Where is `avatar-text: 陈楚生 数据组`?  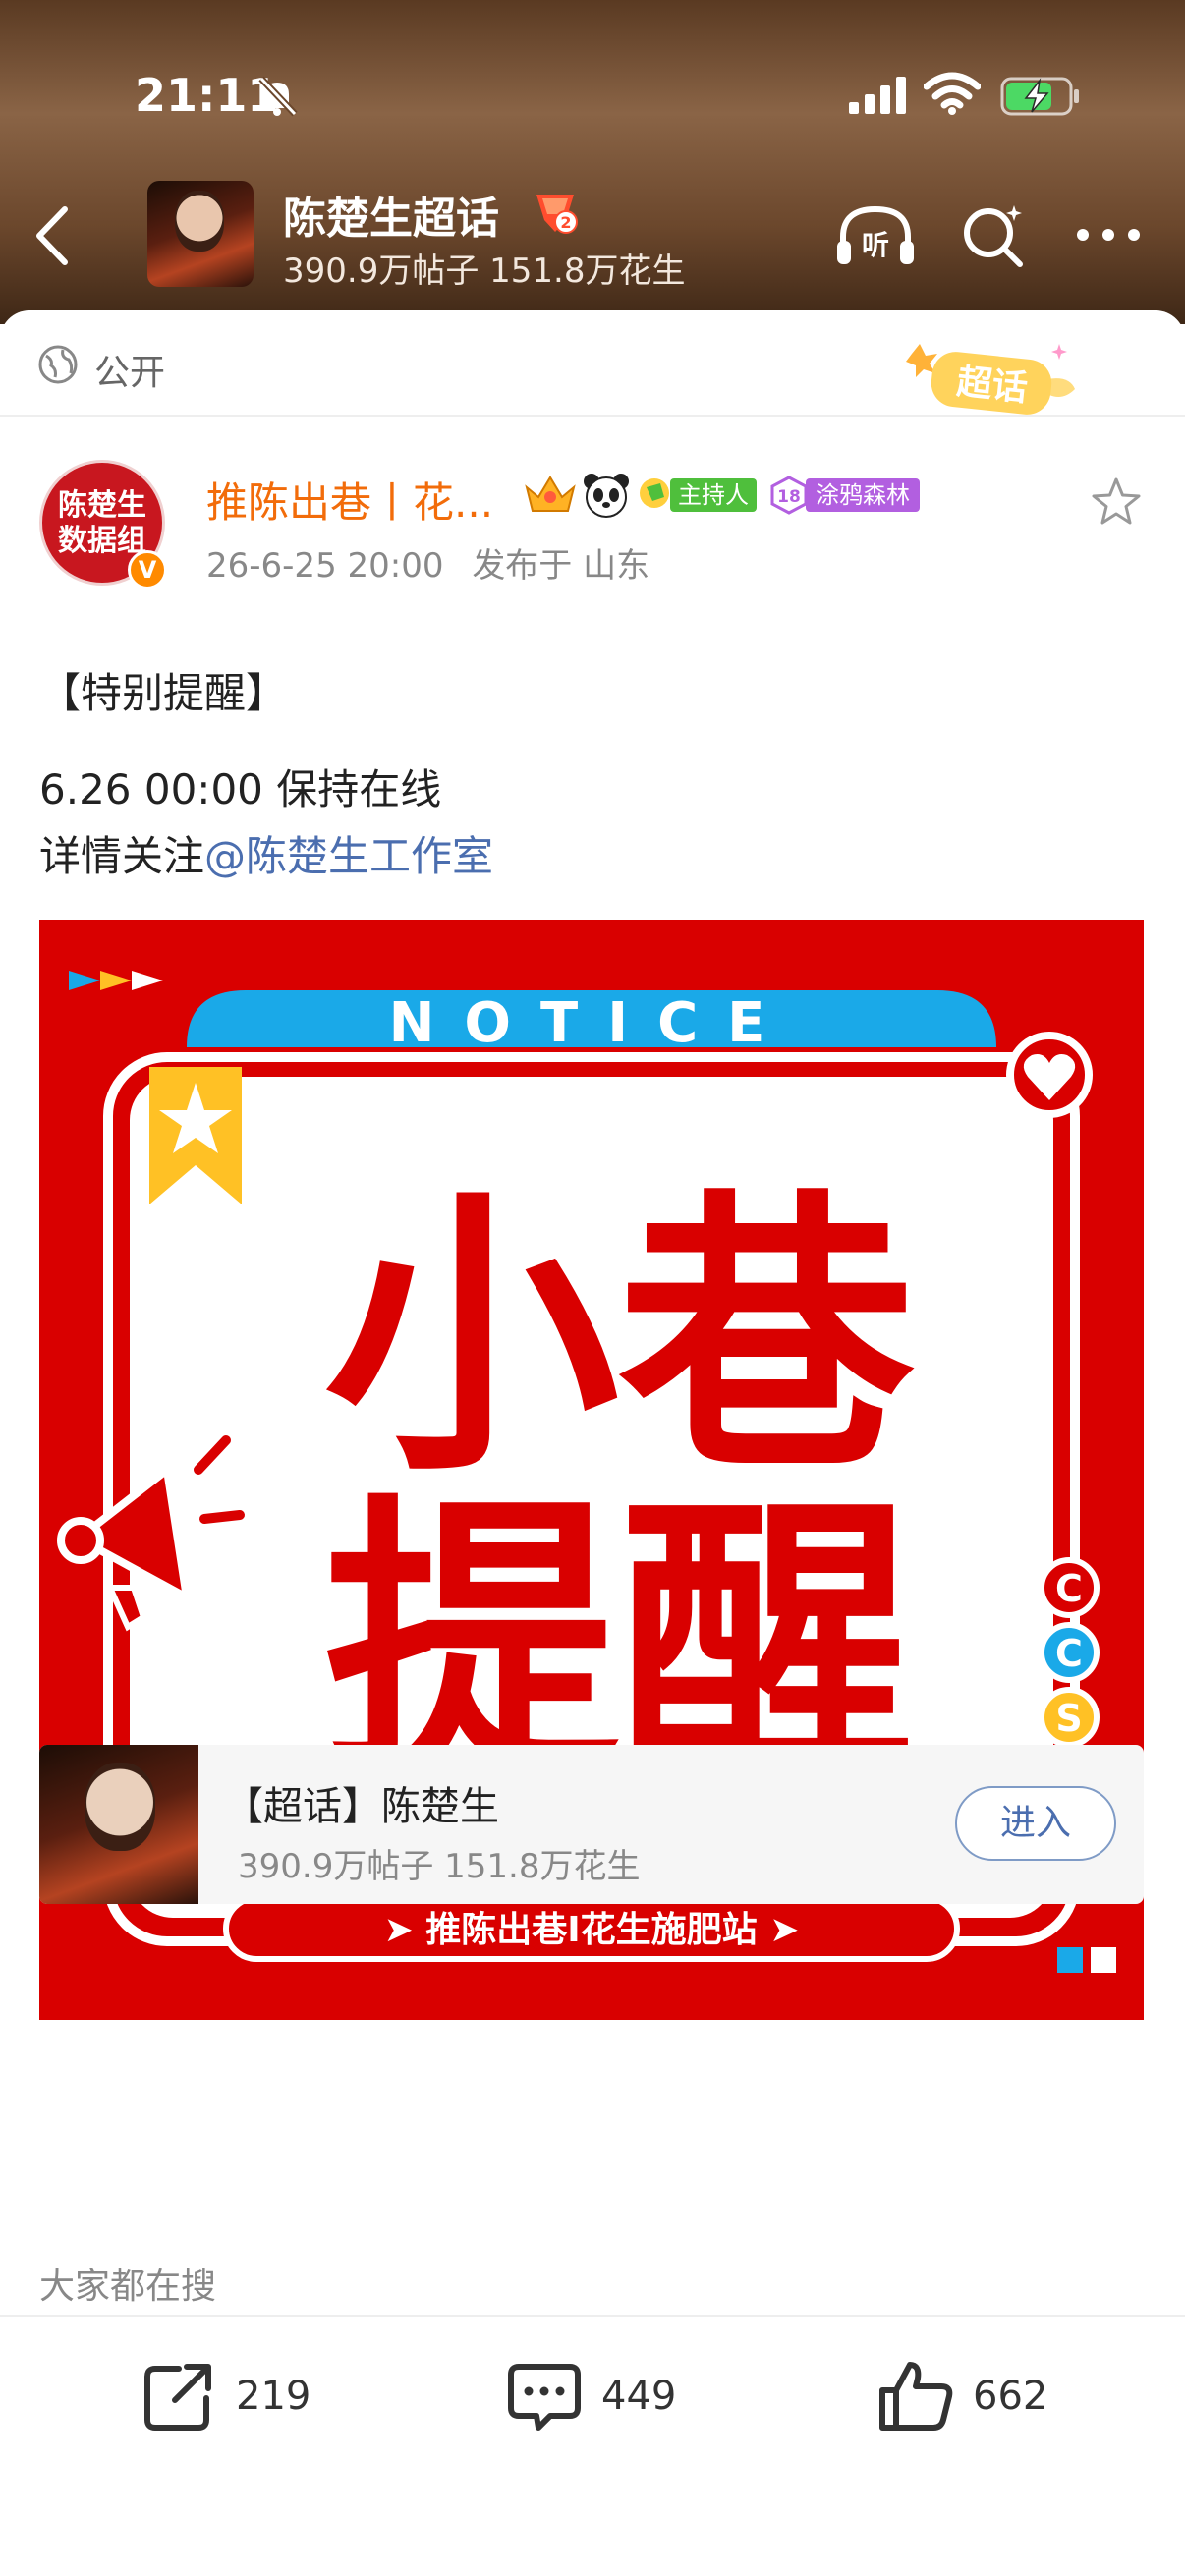 avatar-text: 陈楚生 数据组 is located at coordinates (102, 523).